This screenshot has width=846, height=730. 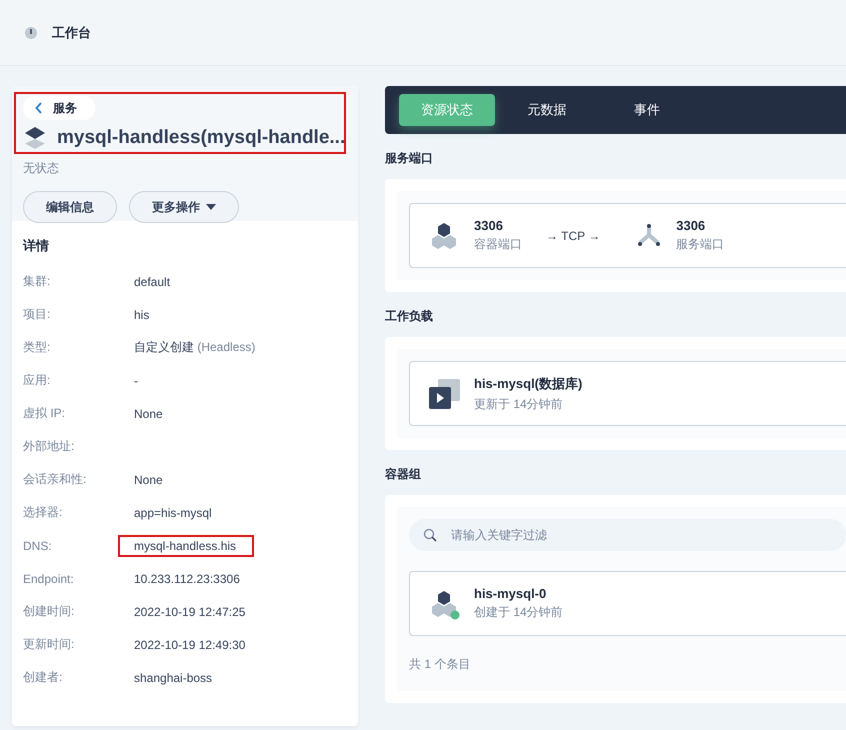 What do you see at coordinates (627, 603) in the screenshot?
I see `pod-card: his-mysql-0 创建于 14分钟前` at bounding box center [627, 603].